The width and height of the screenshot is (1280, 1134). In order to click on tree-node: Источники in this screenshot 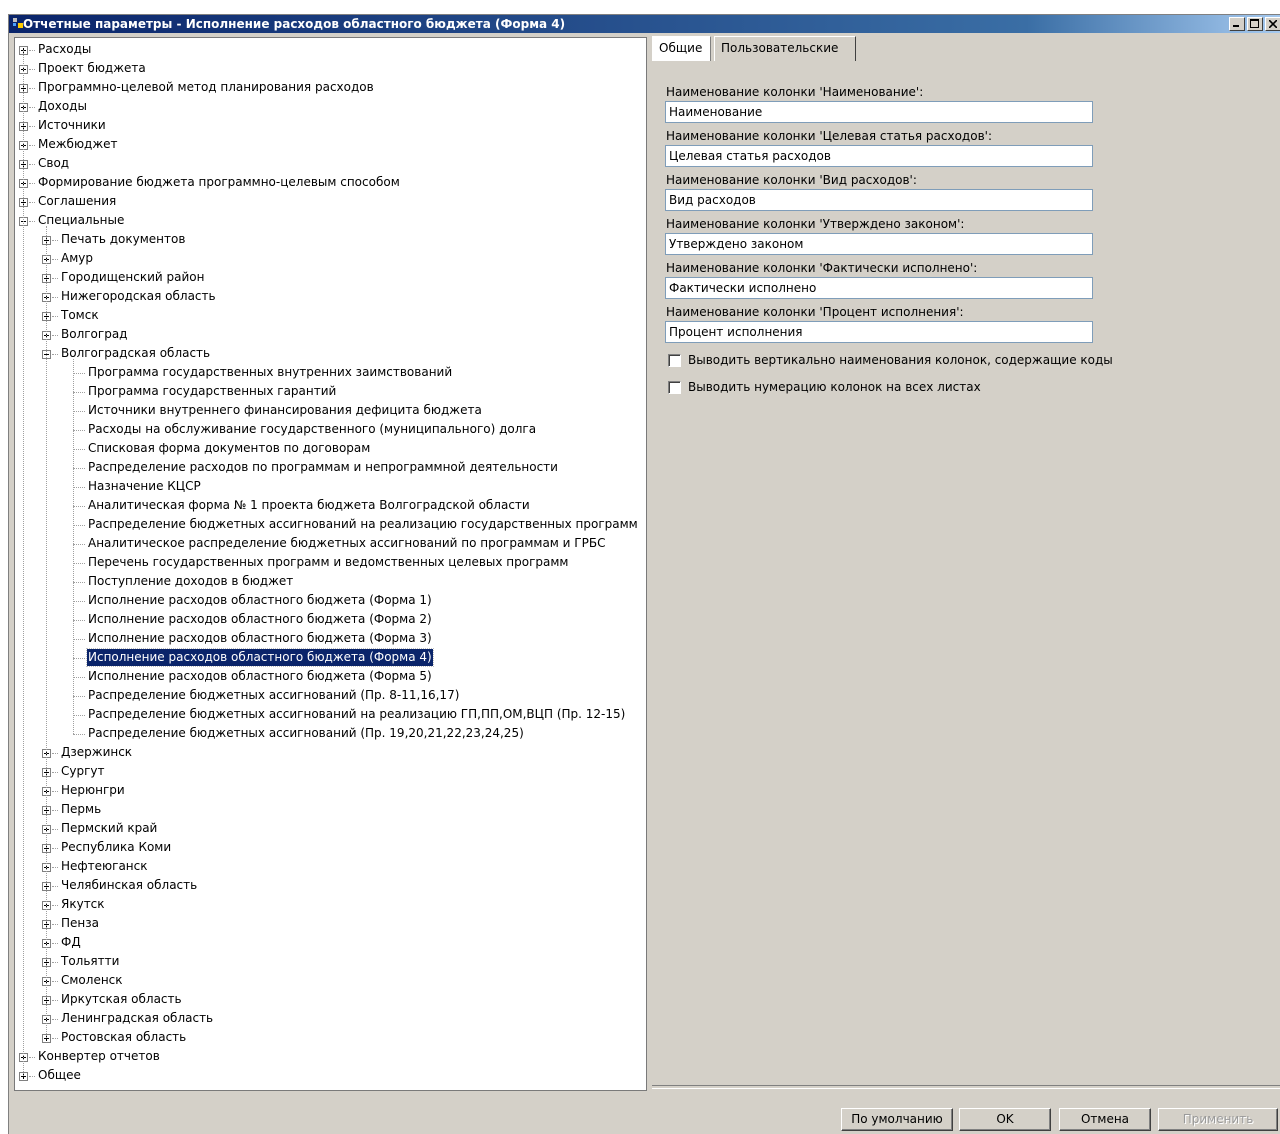, I will do `click(330, 126)`.